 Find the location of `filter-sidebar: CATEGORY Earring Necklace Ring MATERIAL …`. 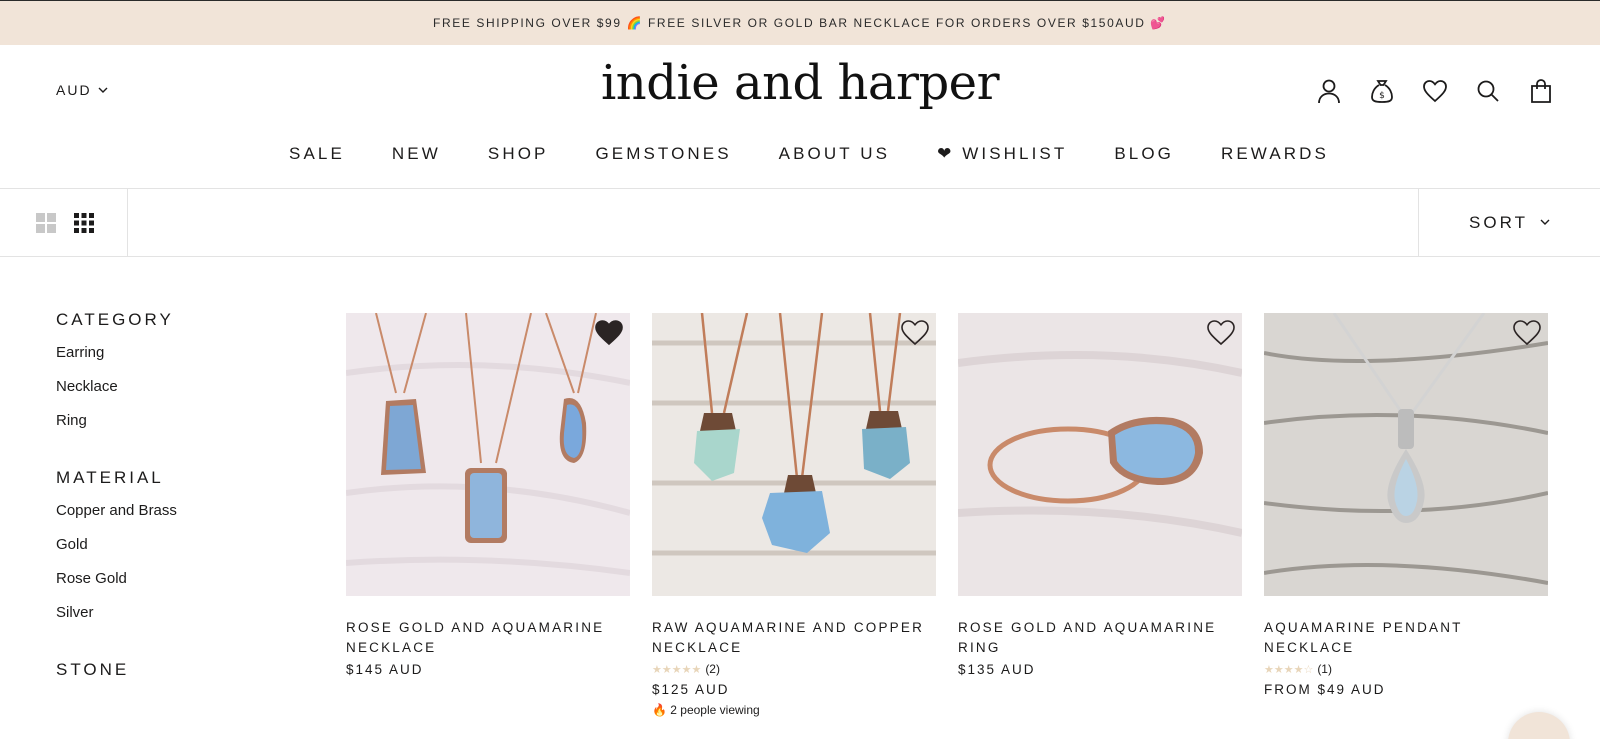

filter-sidebar: CATEGORY Earring Necklace Ring MATERIAL … is located at coordinates (171, 506).